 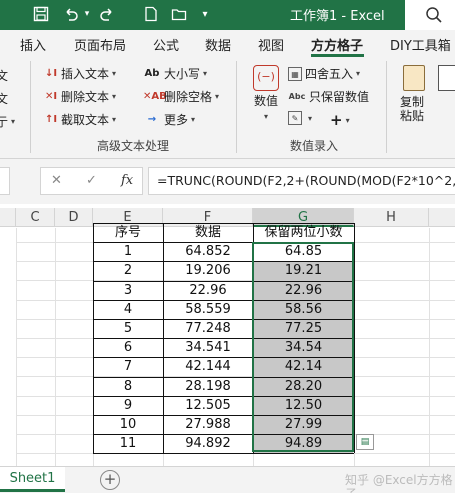 What do you see at coordinates (208, 366) in the screenshot?
I see `table-cell: 42.144` at bounding box center [208, 366].